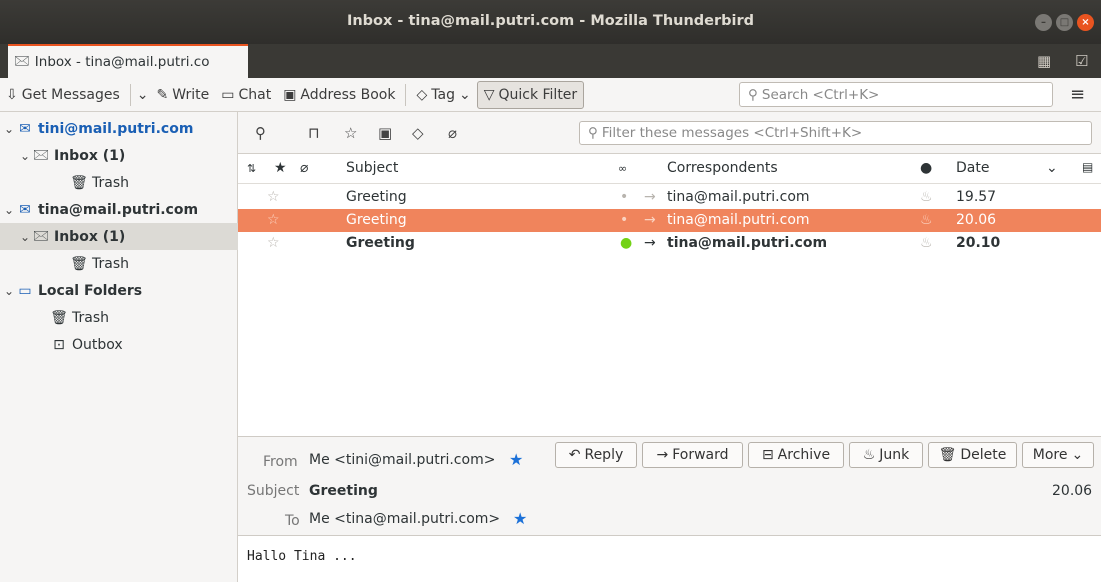  What do you see at coordinates (128, 61) in the screenshot?
I see `tab-inbox: 🖂 Inbox - tina@mail.putri.co` at bounding box center [128, 61].